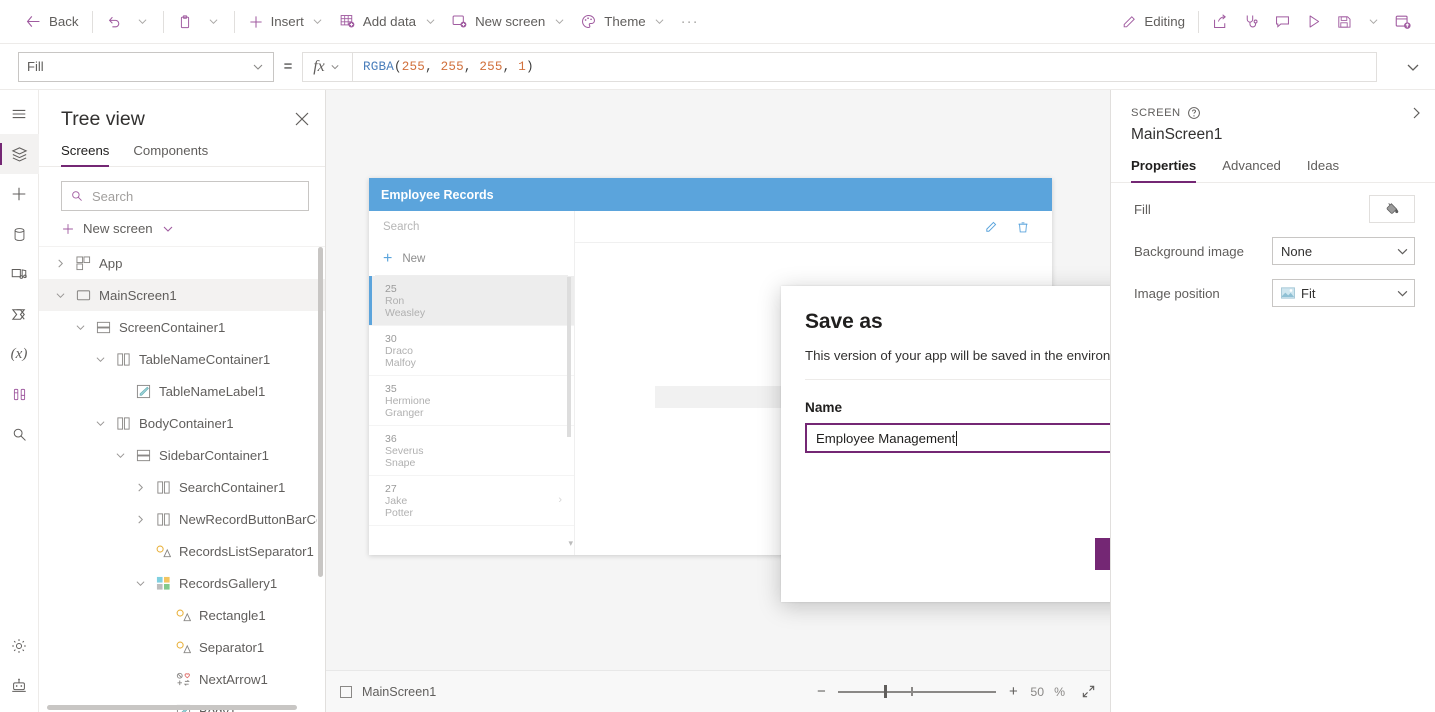 The height and width of the screenshot is (712, 1435). I want to click on rail-tree-view-button, so click(19, 154).